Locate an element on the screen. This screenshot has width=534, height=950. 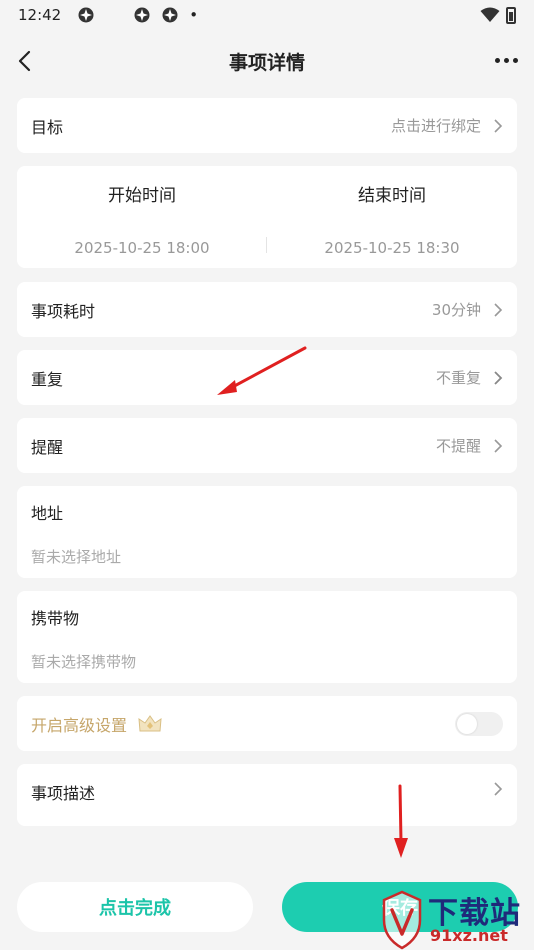
target-value: 点击进行绑定 is located at coordinates (435, 126).